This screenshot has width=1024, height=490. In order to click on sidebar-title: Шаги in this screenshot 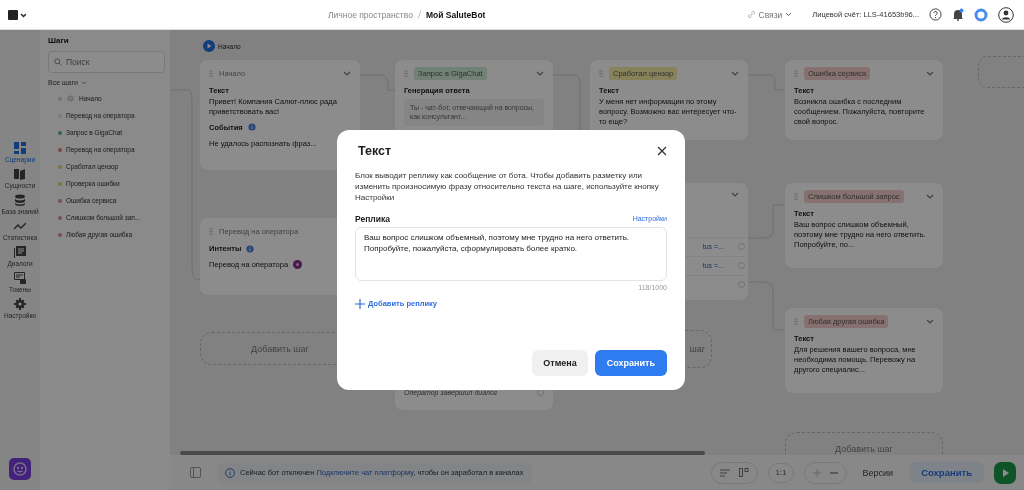, I will do `click(59, 40)`.